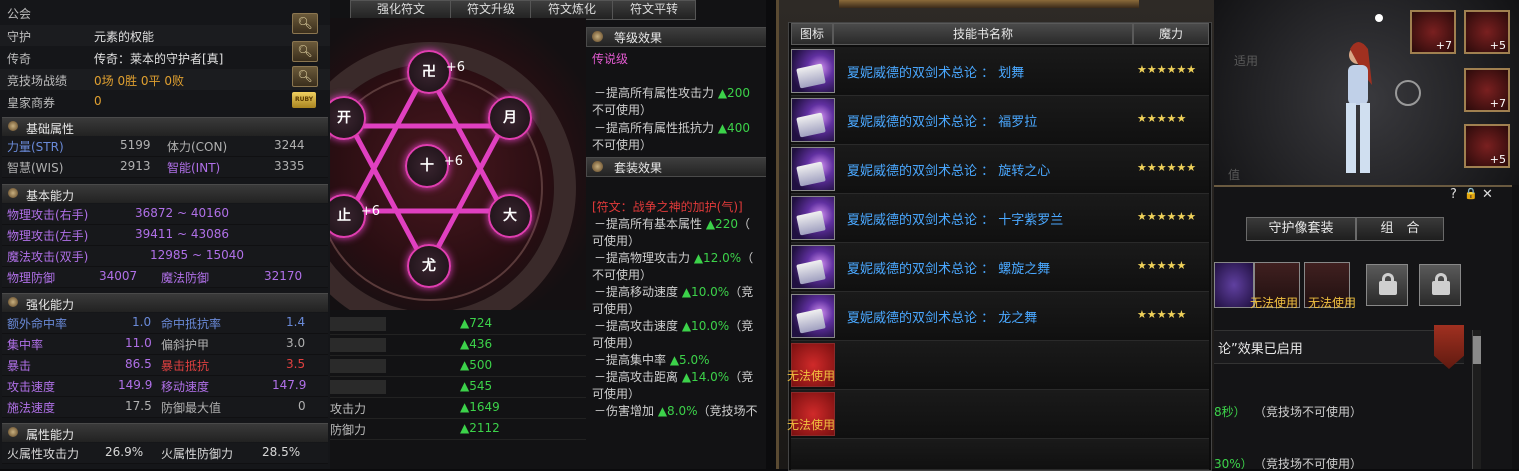 The image size is (1519, 471). What do you see at coordinates (1000, 267) in the screenshot?
I see `skill-book-row: 夏妮威德的双剑术总论 ： 螺旋之舞 ★★★★★` at bounding box center [1000, 267].